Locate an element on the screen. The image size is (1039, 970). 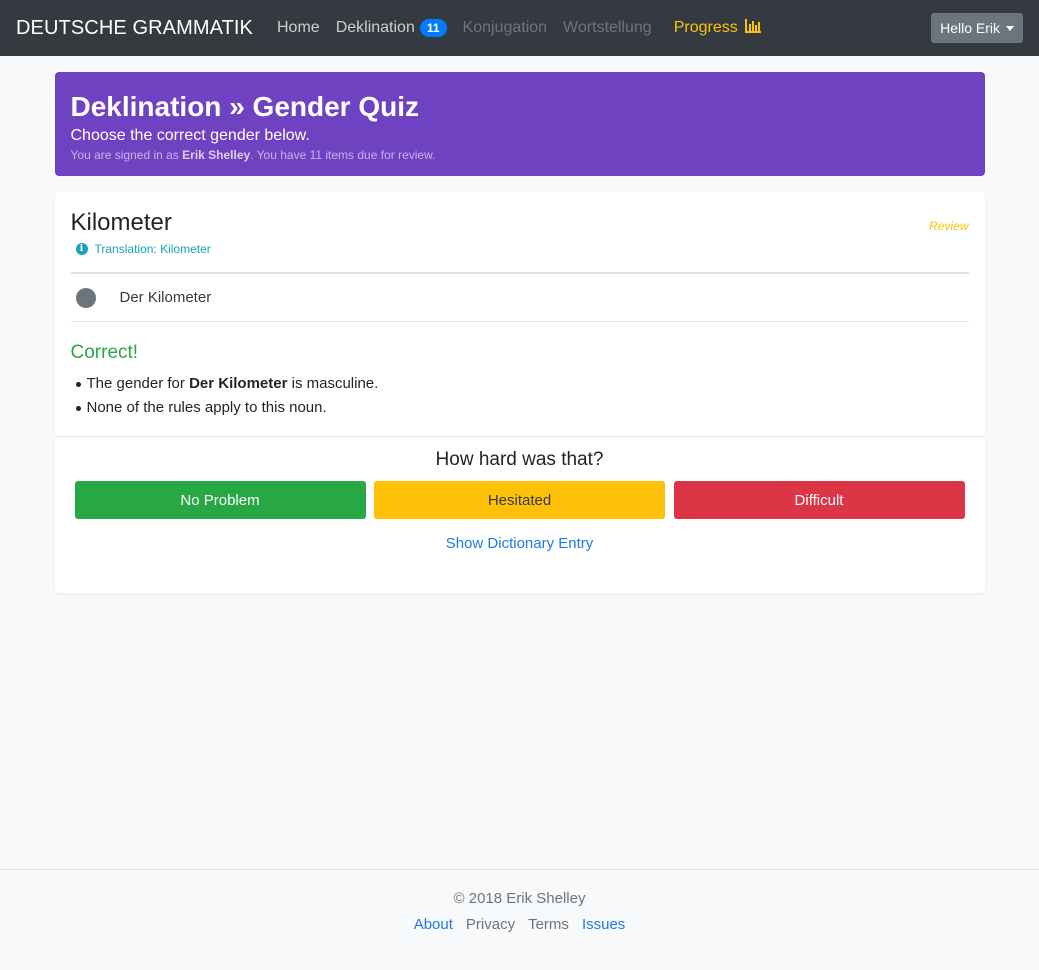
nav-konjugation: Konjugation is located at coordinates (505, 28).